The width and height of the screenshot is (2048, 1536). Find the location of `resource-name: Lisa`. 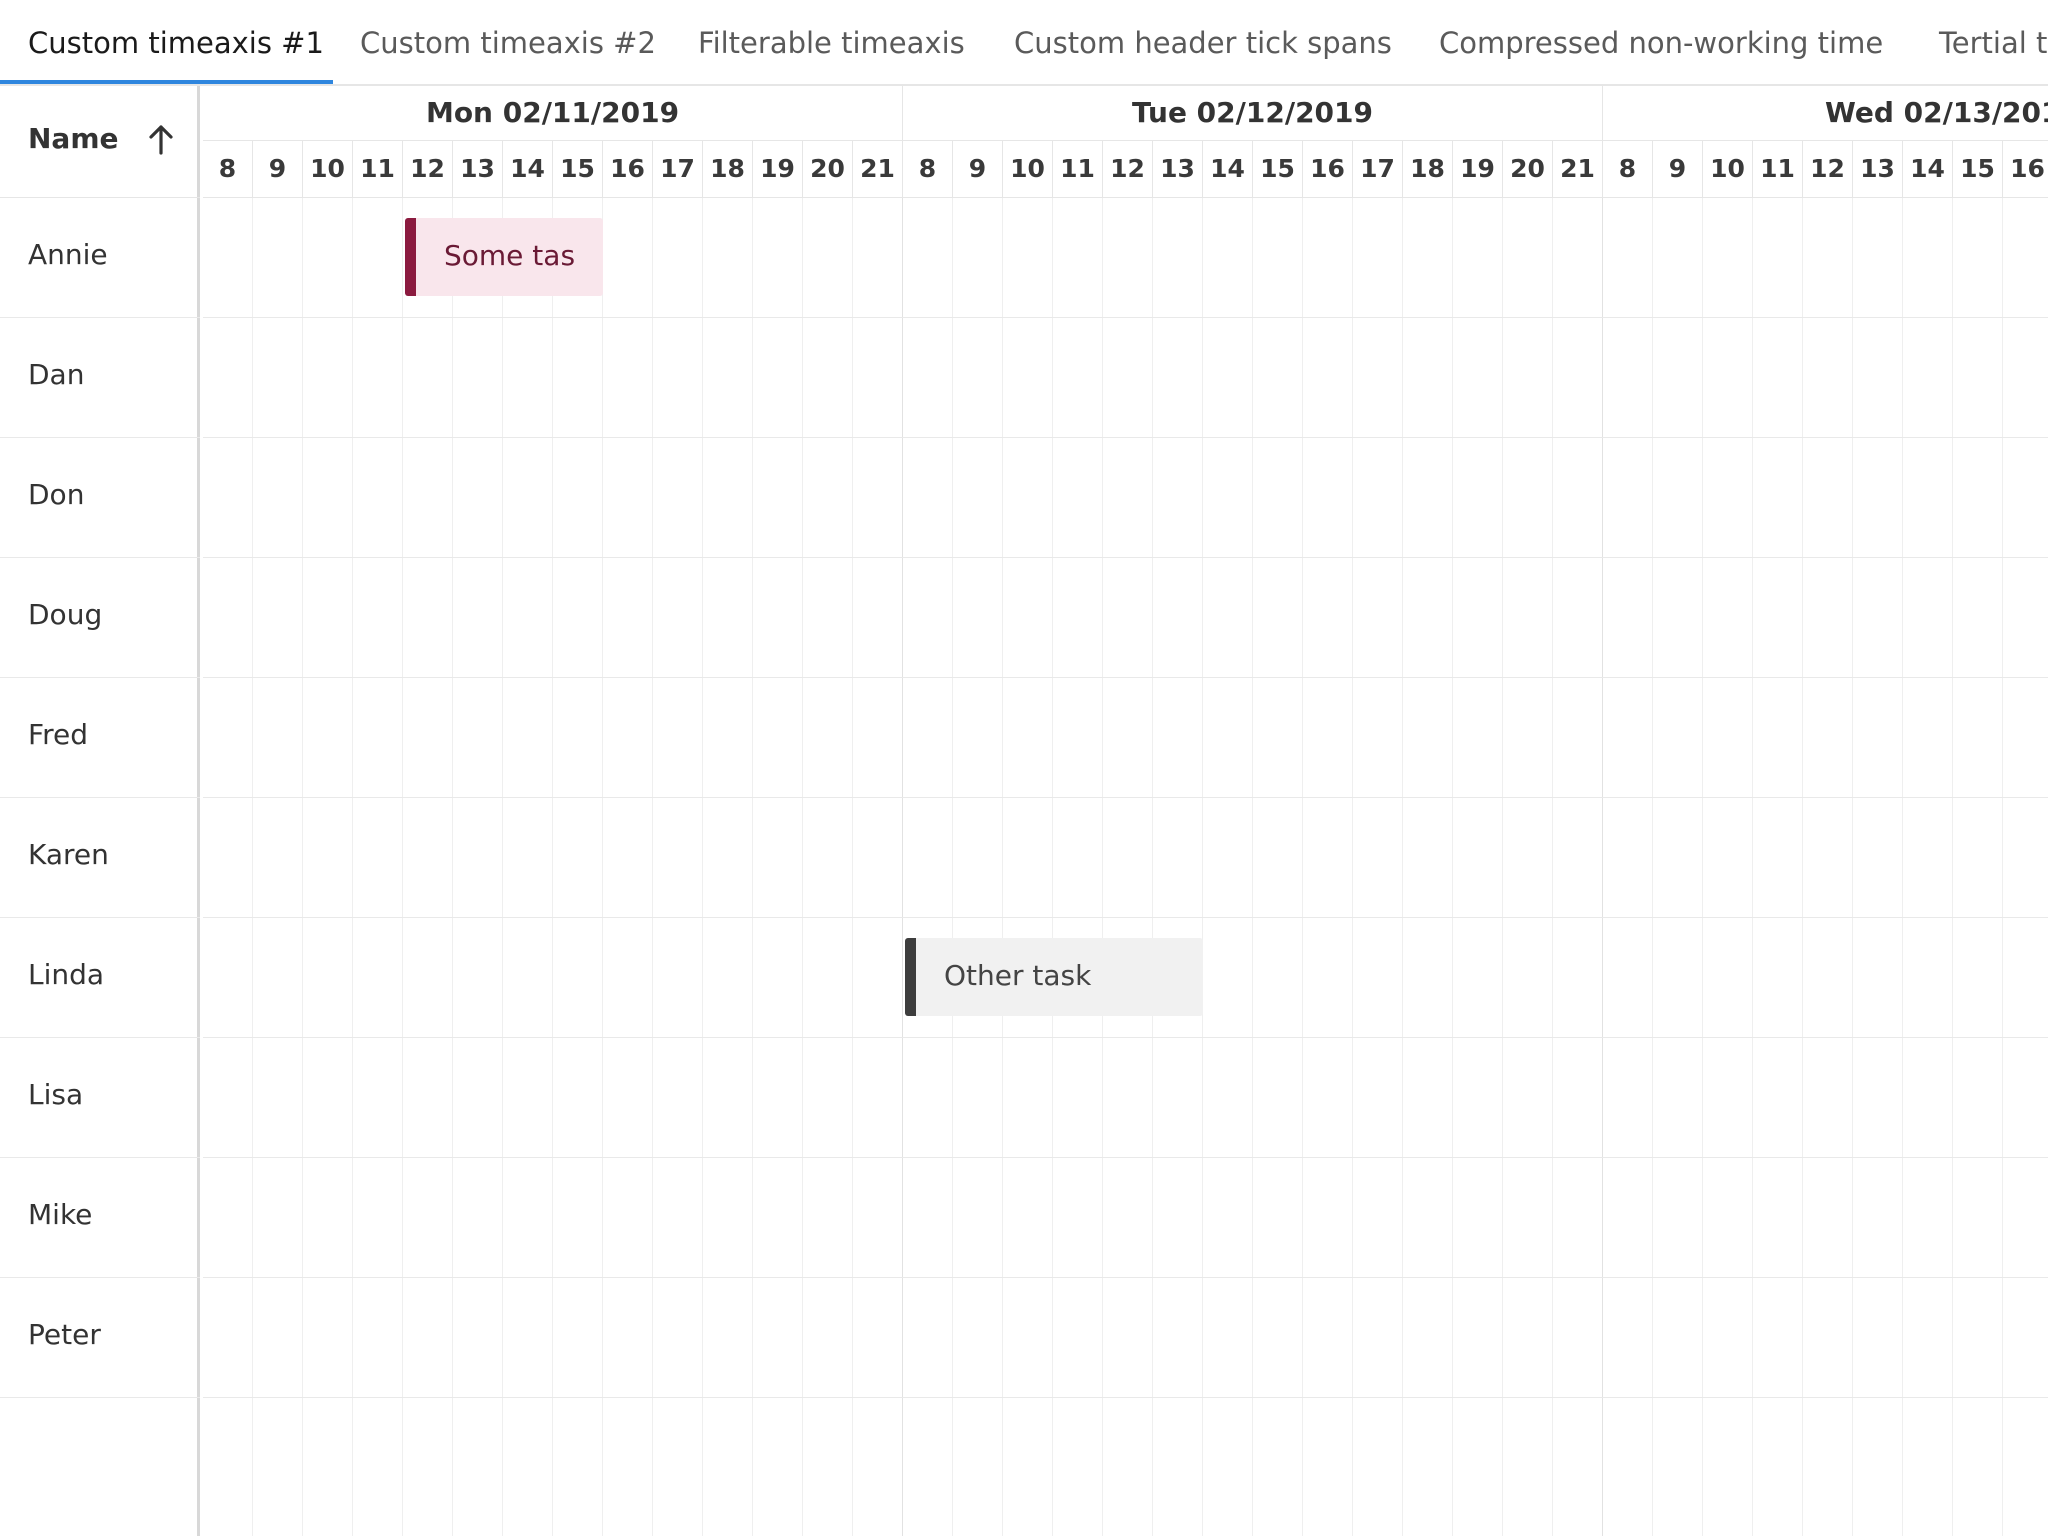

resource-name: Lisa is located at coordinates (56, 1094).